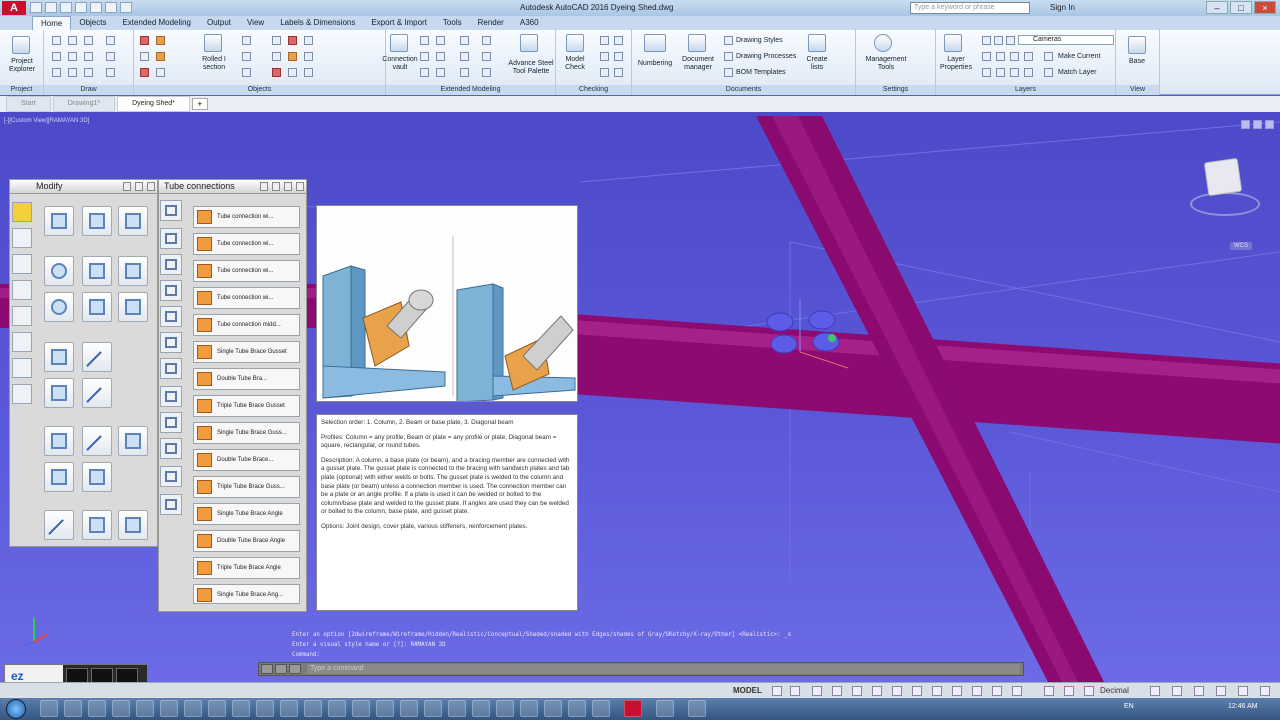 The image size is (1280, 720). I want to click on stair-icon, so click(424, 40).